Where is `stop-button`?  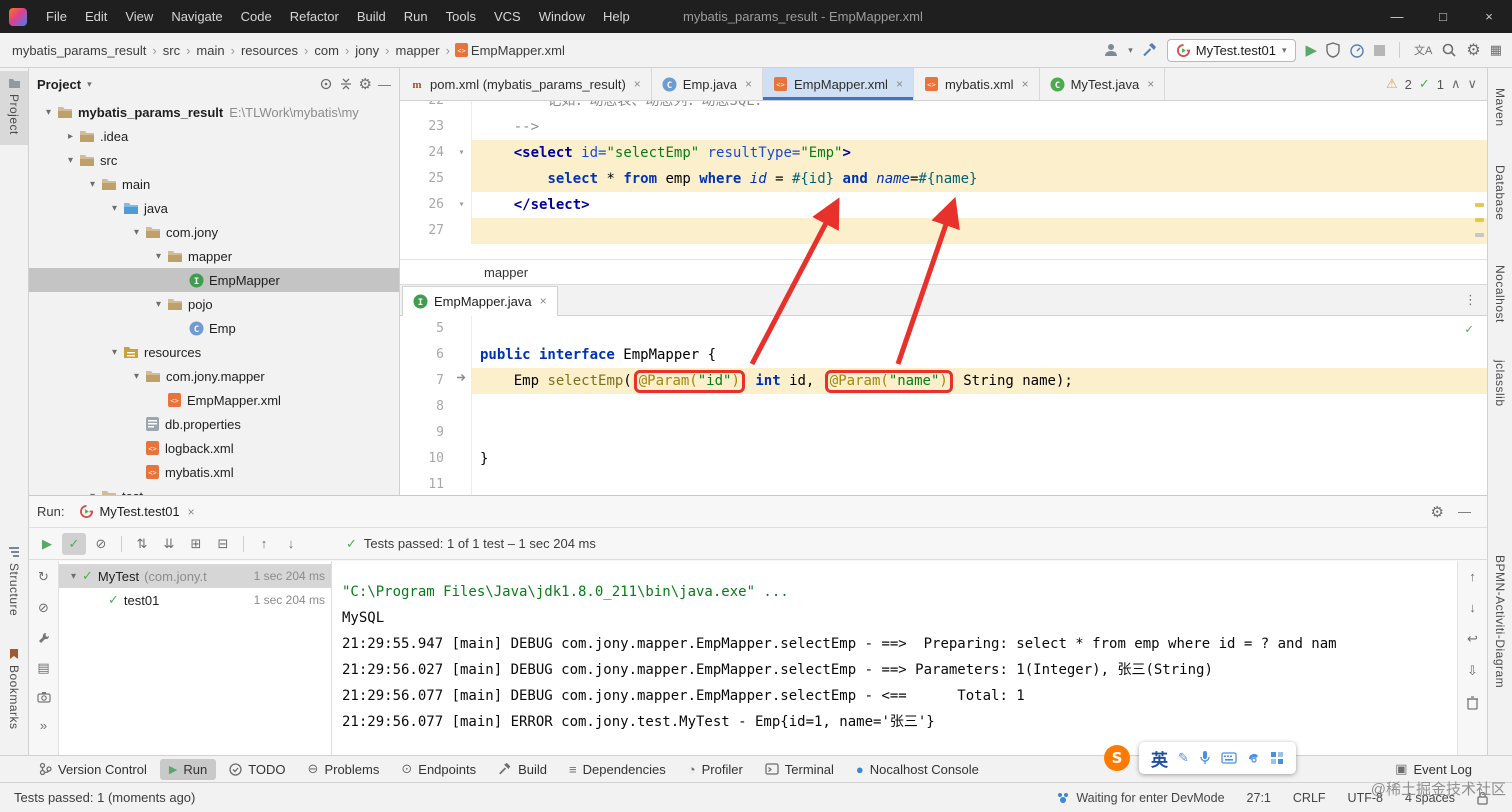 stop-button is located at coordinates (1380, 50).